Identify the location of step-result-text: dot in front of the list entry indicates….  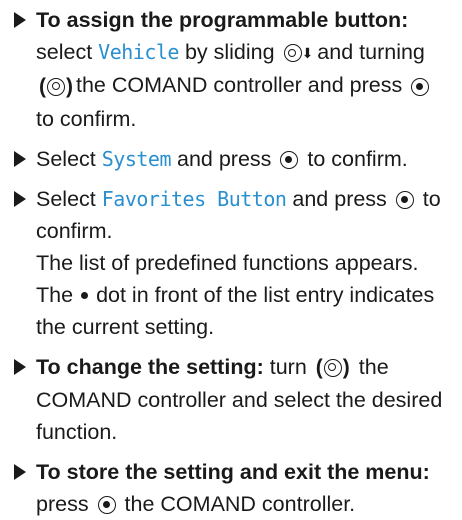
(235, 310).